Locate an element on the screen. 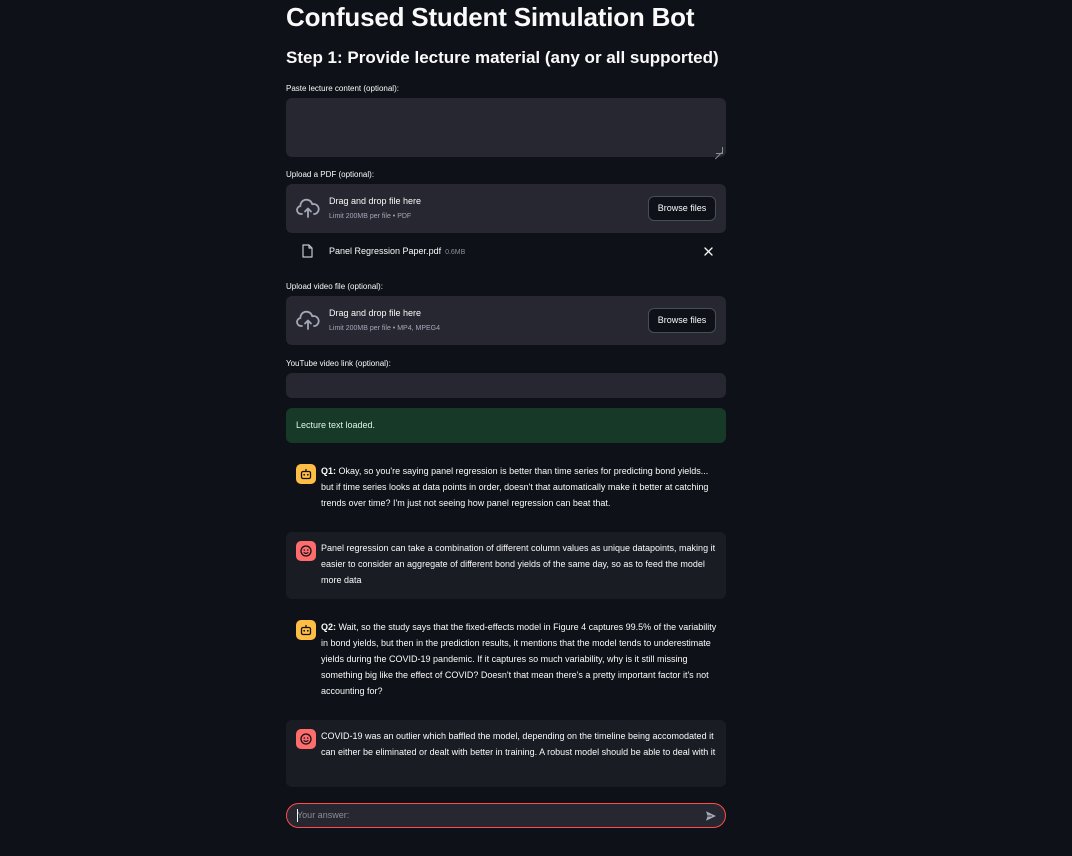  youtube-link-label: YouTube video link (optional): is located at coordinates (338, 363).